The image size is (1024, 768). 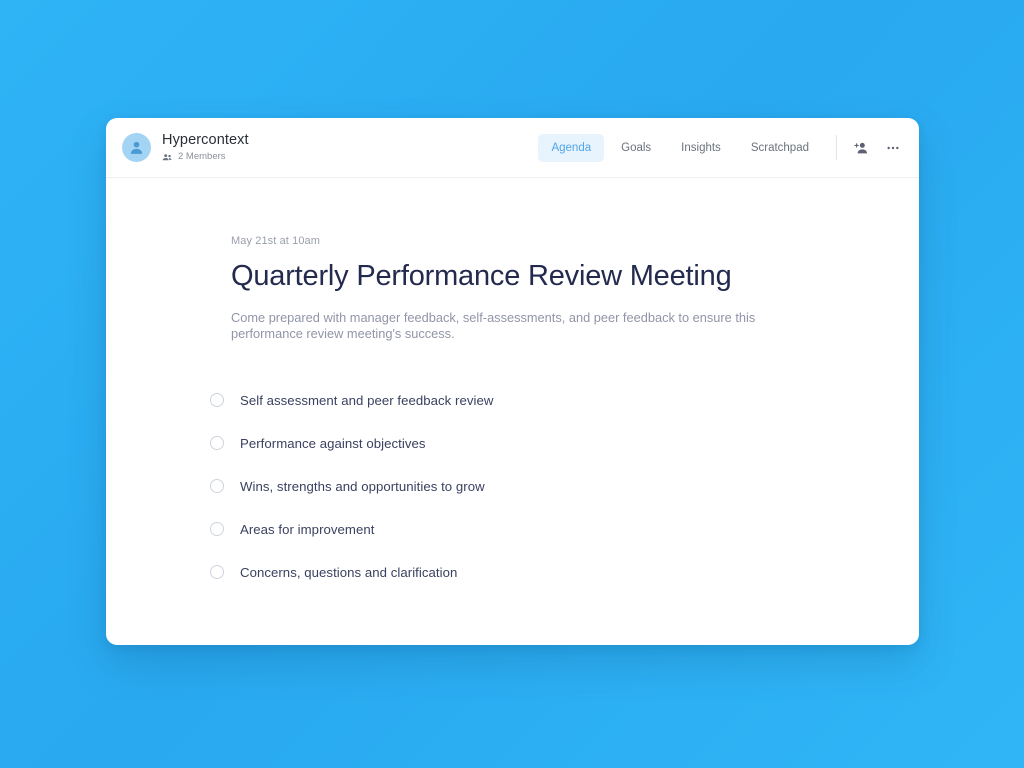 I want to click on more-options-icon, so click(x=893, y=148).